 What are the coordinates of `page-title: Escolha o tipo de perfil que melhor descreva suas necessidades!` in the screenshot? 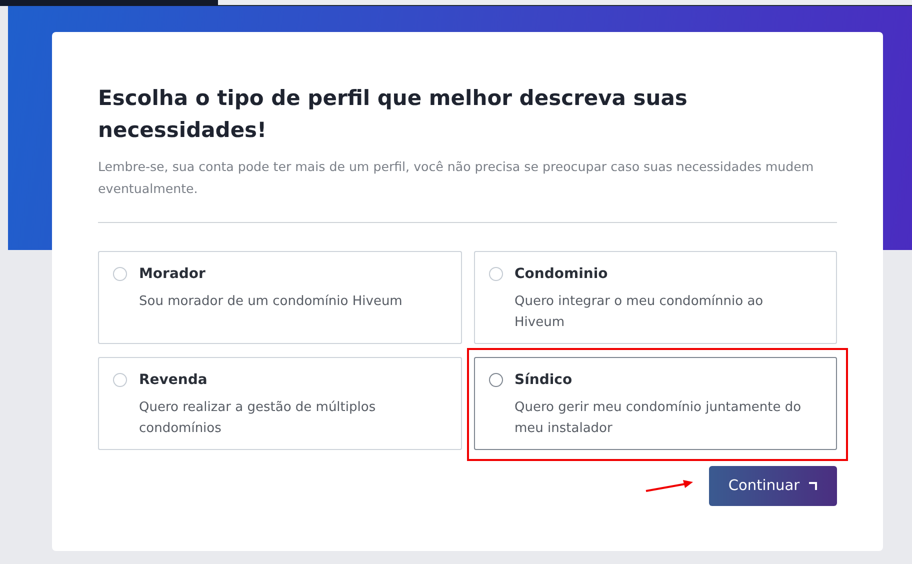 It's located at (393, 114).